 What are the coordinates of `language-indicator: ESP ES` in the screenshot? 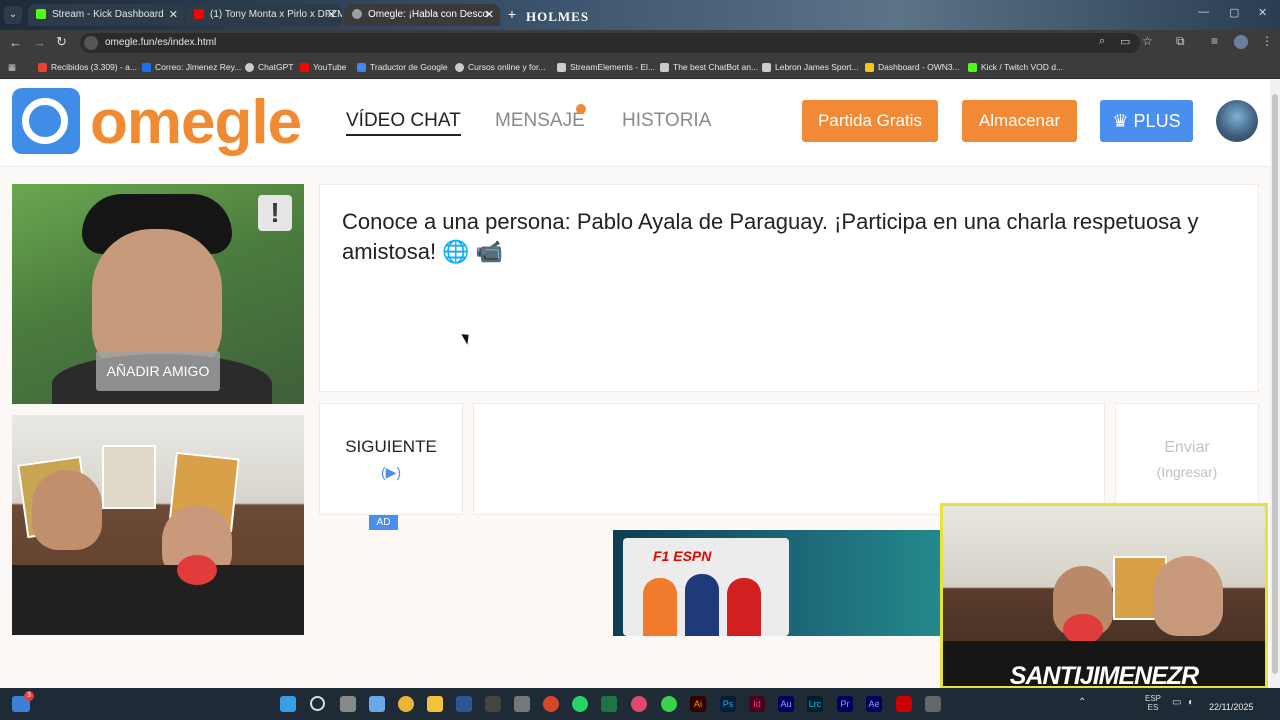 It's located at (1153, 703).